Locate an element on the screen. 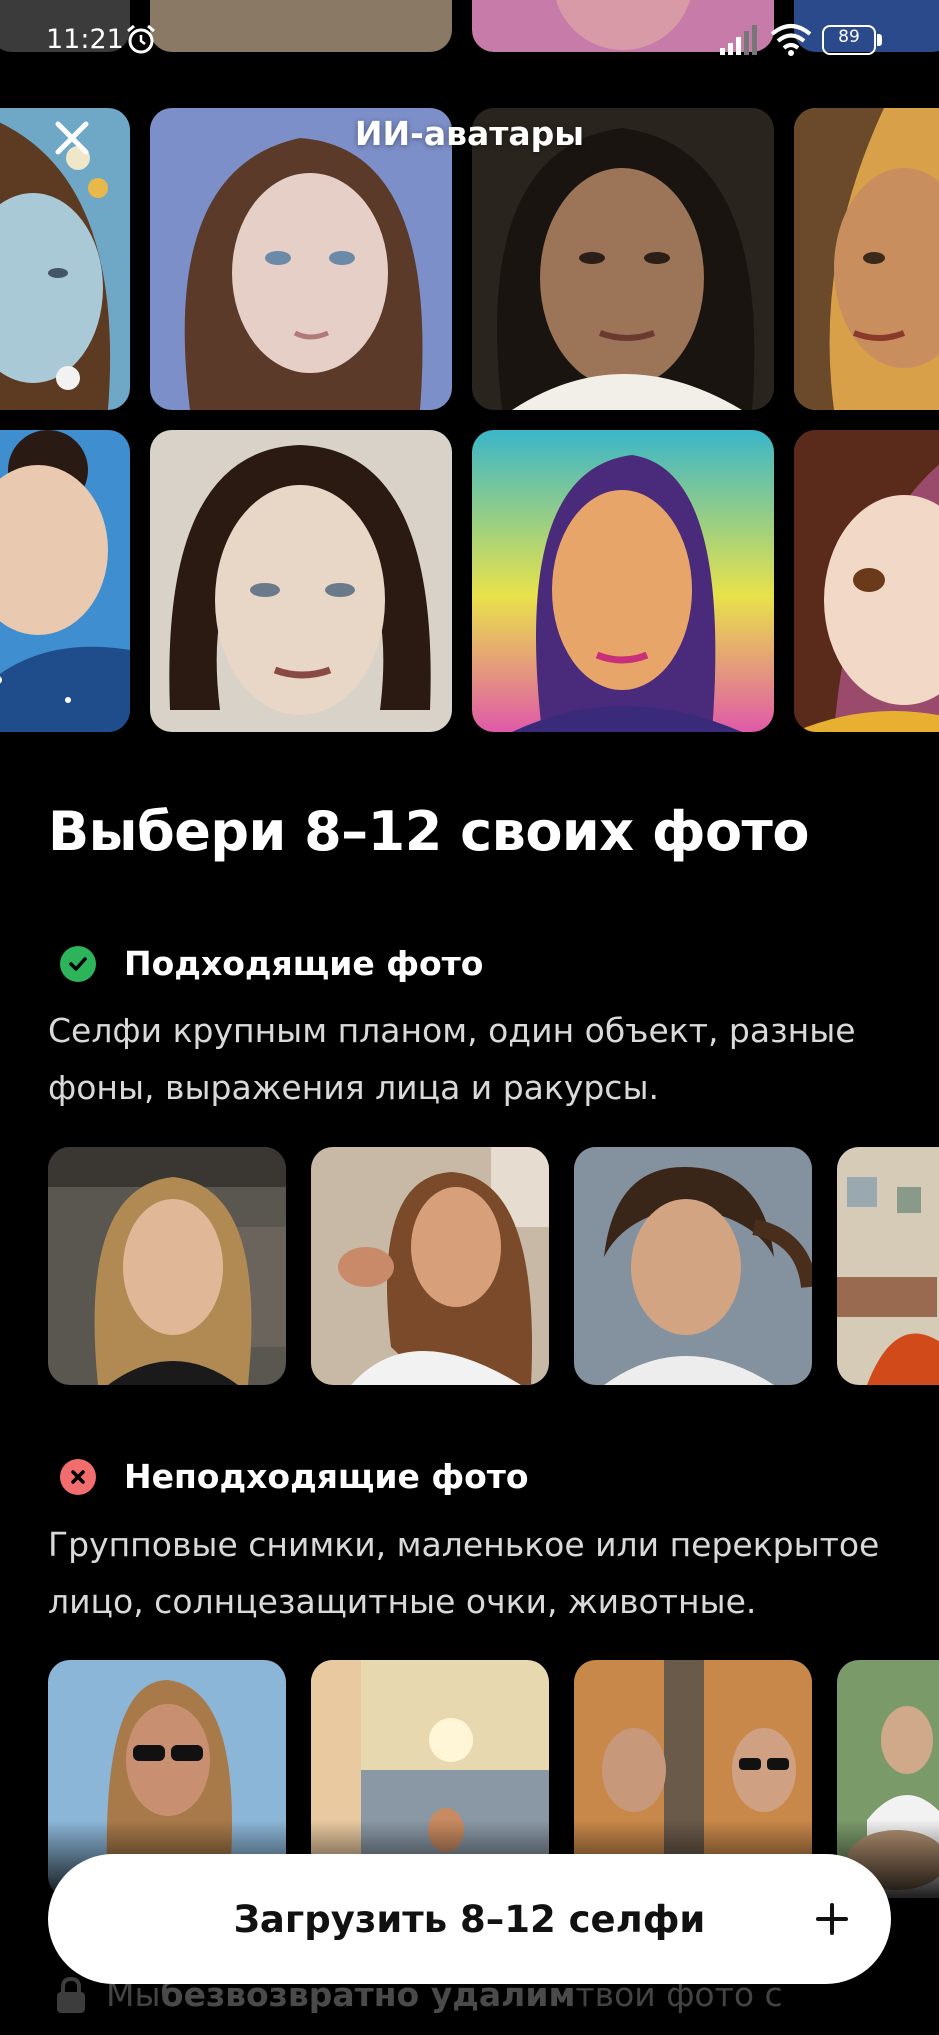 The image size is (939, 2035). battery-icon: 89 is located at coordinates (852, 40).